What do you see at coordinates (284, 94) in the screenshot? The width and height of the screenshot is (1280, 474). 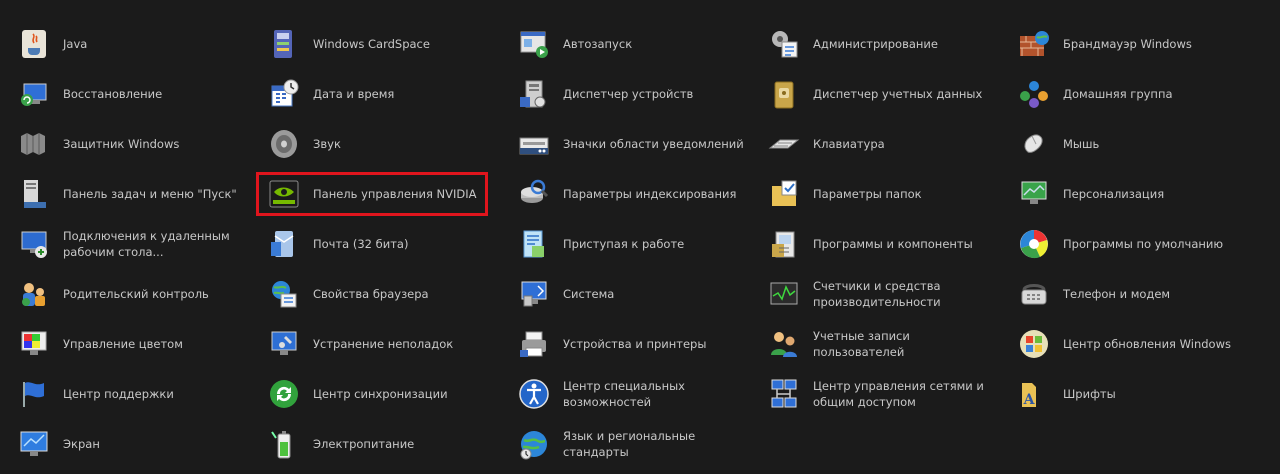 I see `date-time-icon` at bounding box center [284, 94].